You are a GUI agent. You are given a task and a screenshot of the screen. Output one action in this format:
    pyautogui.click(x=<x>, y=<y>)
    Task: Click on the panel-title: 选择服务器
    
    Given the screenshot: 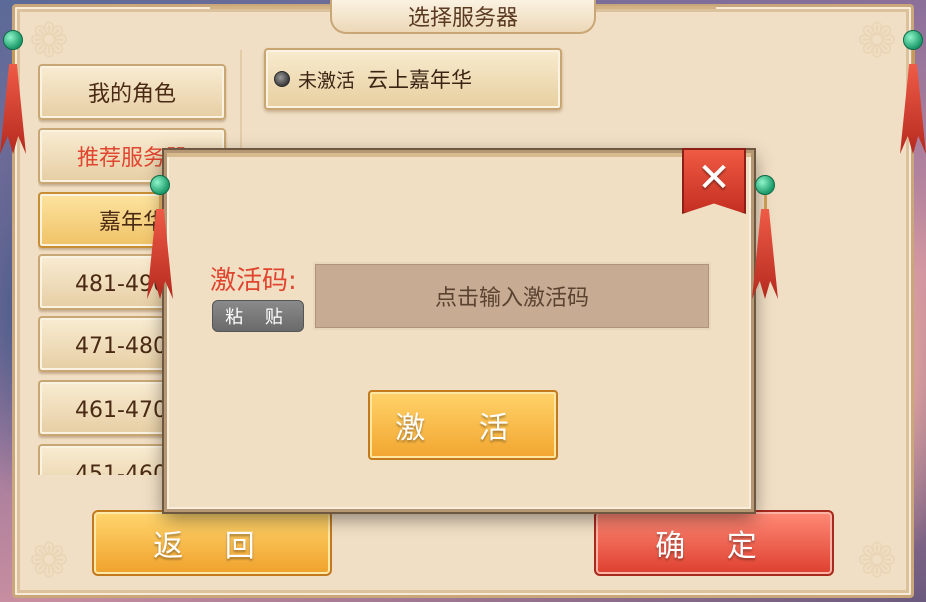 What is the action you would take?
    pyautogui.click(x=462, y=18)
    